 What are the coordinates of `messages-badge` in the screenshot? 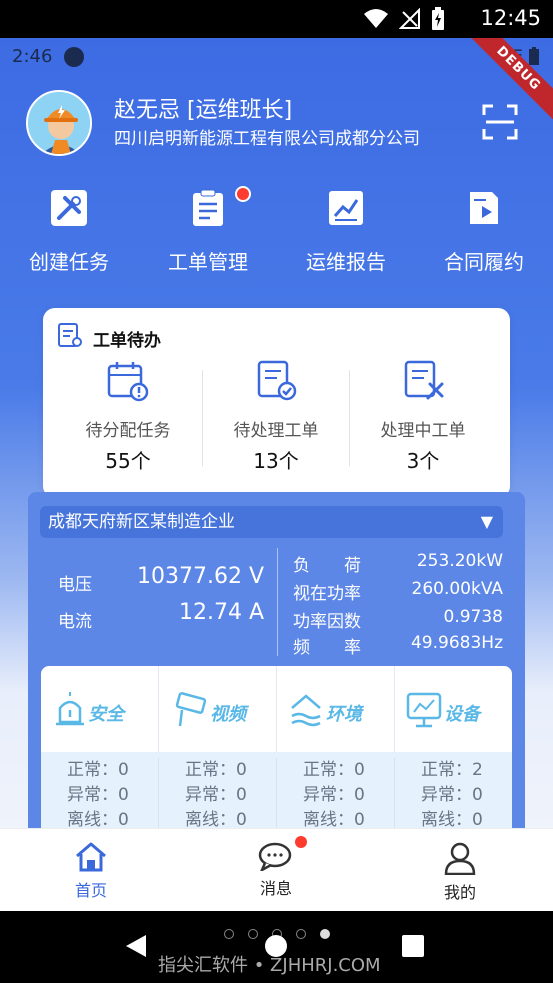 It's located at (301, 842).